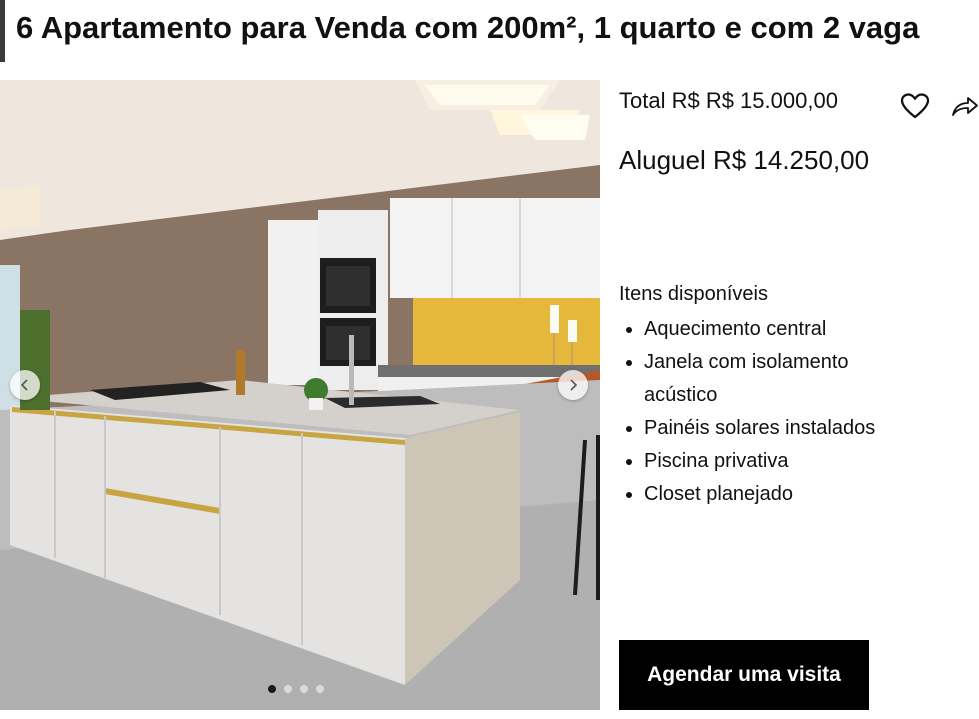  Describe the element at coordinates (296, 689) in the screenshot. I see `gallery-pagination` at that location.